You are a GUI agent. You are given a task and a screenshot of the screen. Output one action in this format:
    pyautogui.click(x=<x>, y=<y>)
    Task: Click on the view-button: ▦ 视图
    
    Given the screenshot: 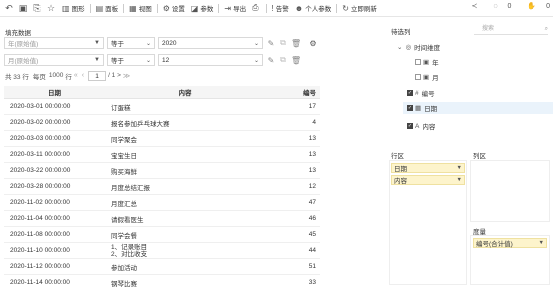 What is the action you would take?
    pyautogui.click(x=140, y=8)
    